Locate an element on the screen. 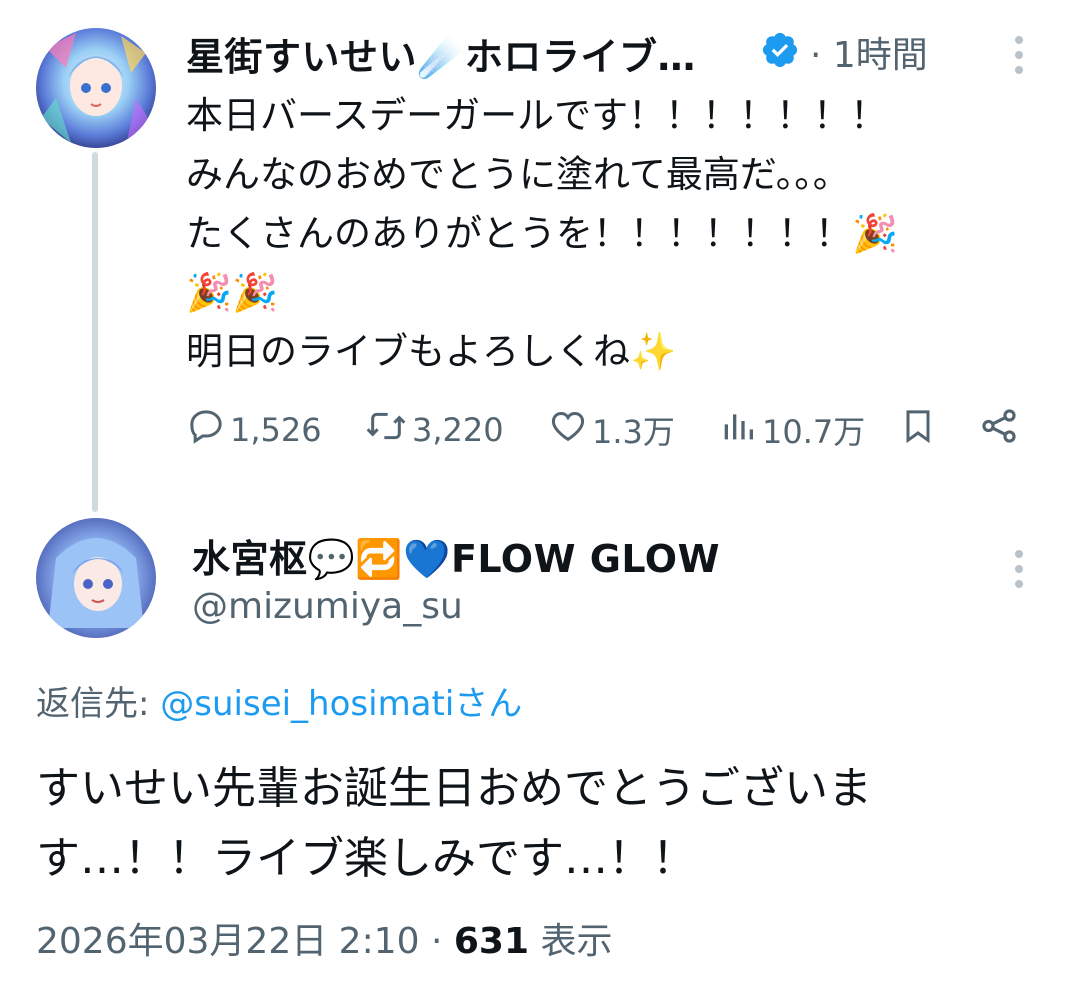 Image resolution: width=1080 pixels, height=997 pixels. retweet-button: 3,220 is located at coordinates (434, 430).